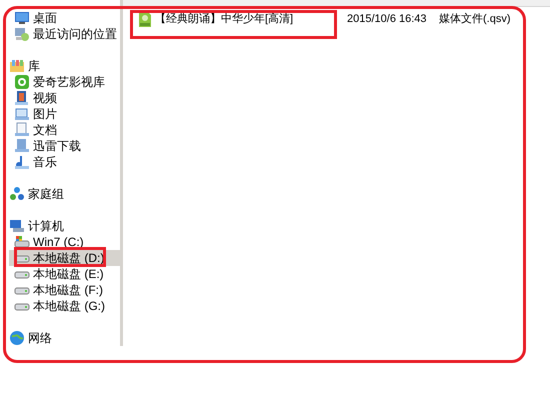  Describe the element at coordinates (25, 66) in the screenshot. I see `nav-item: 库` at that location.